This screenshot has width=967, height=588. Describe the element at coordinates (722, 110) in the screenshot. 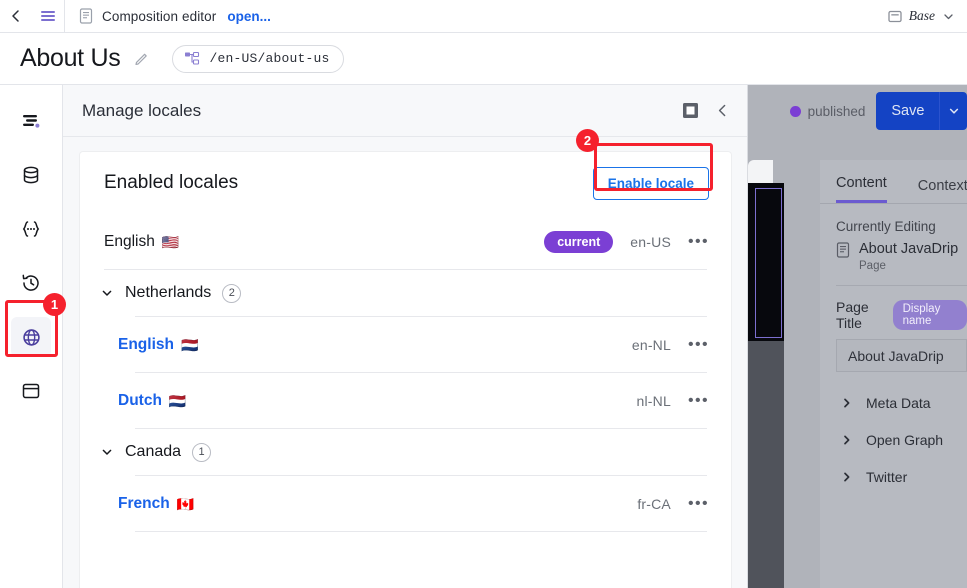

I see `collapse-panel-icon` at that location.